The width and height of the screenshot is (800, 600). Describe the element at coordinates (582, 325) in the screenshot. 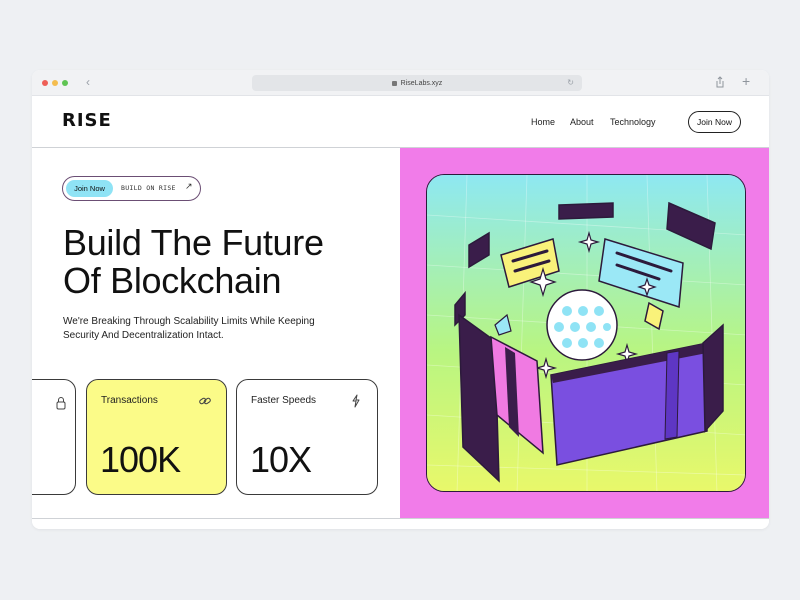

I see `globe-sphere` at that location.